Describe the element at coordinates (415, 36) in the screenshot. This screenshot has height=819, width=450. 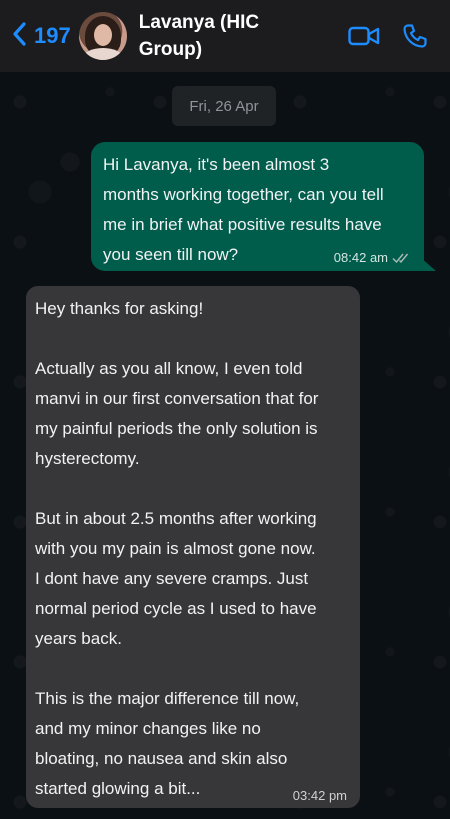
I see `phone-icon` at that location.